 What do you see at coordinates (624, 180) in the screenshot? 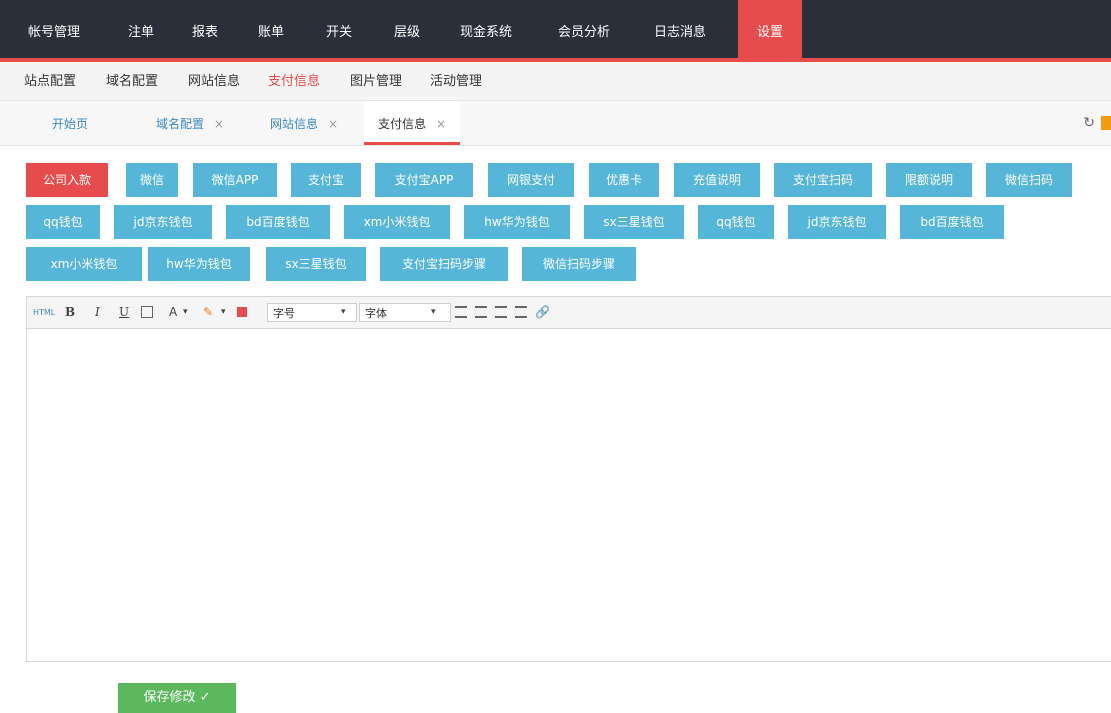
I see `pay-button-discount-card: 优惠卡` at bounding box center [624, 180].